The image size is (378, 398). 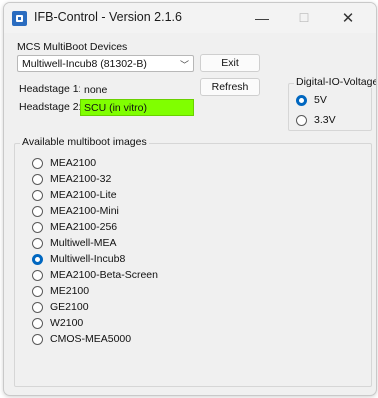 I want to click on image-option-label: MEA2100-32, so click(x=81, y=179).